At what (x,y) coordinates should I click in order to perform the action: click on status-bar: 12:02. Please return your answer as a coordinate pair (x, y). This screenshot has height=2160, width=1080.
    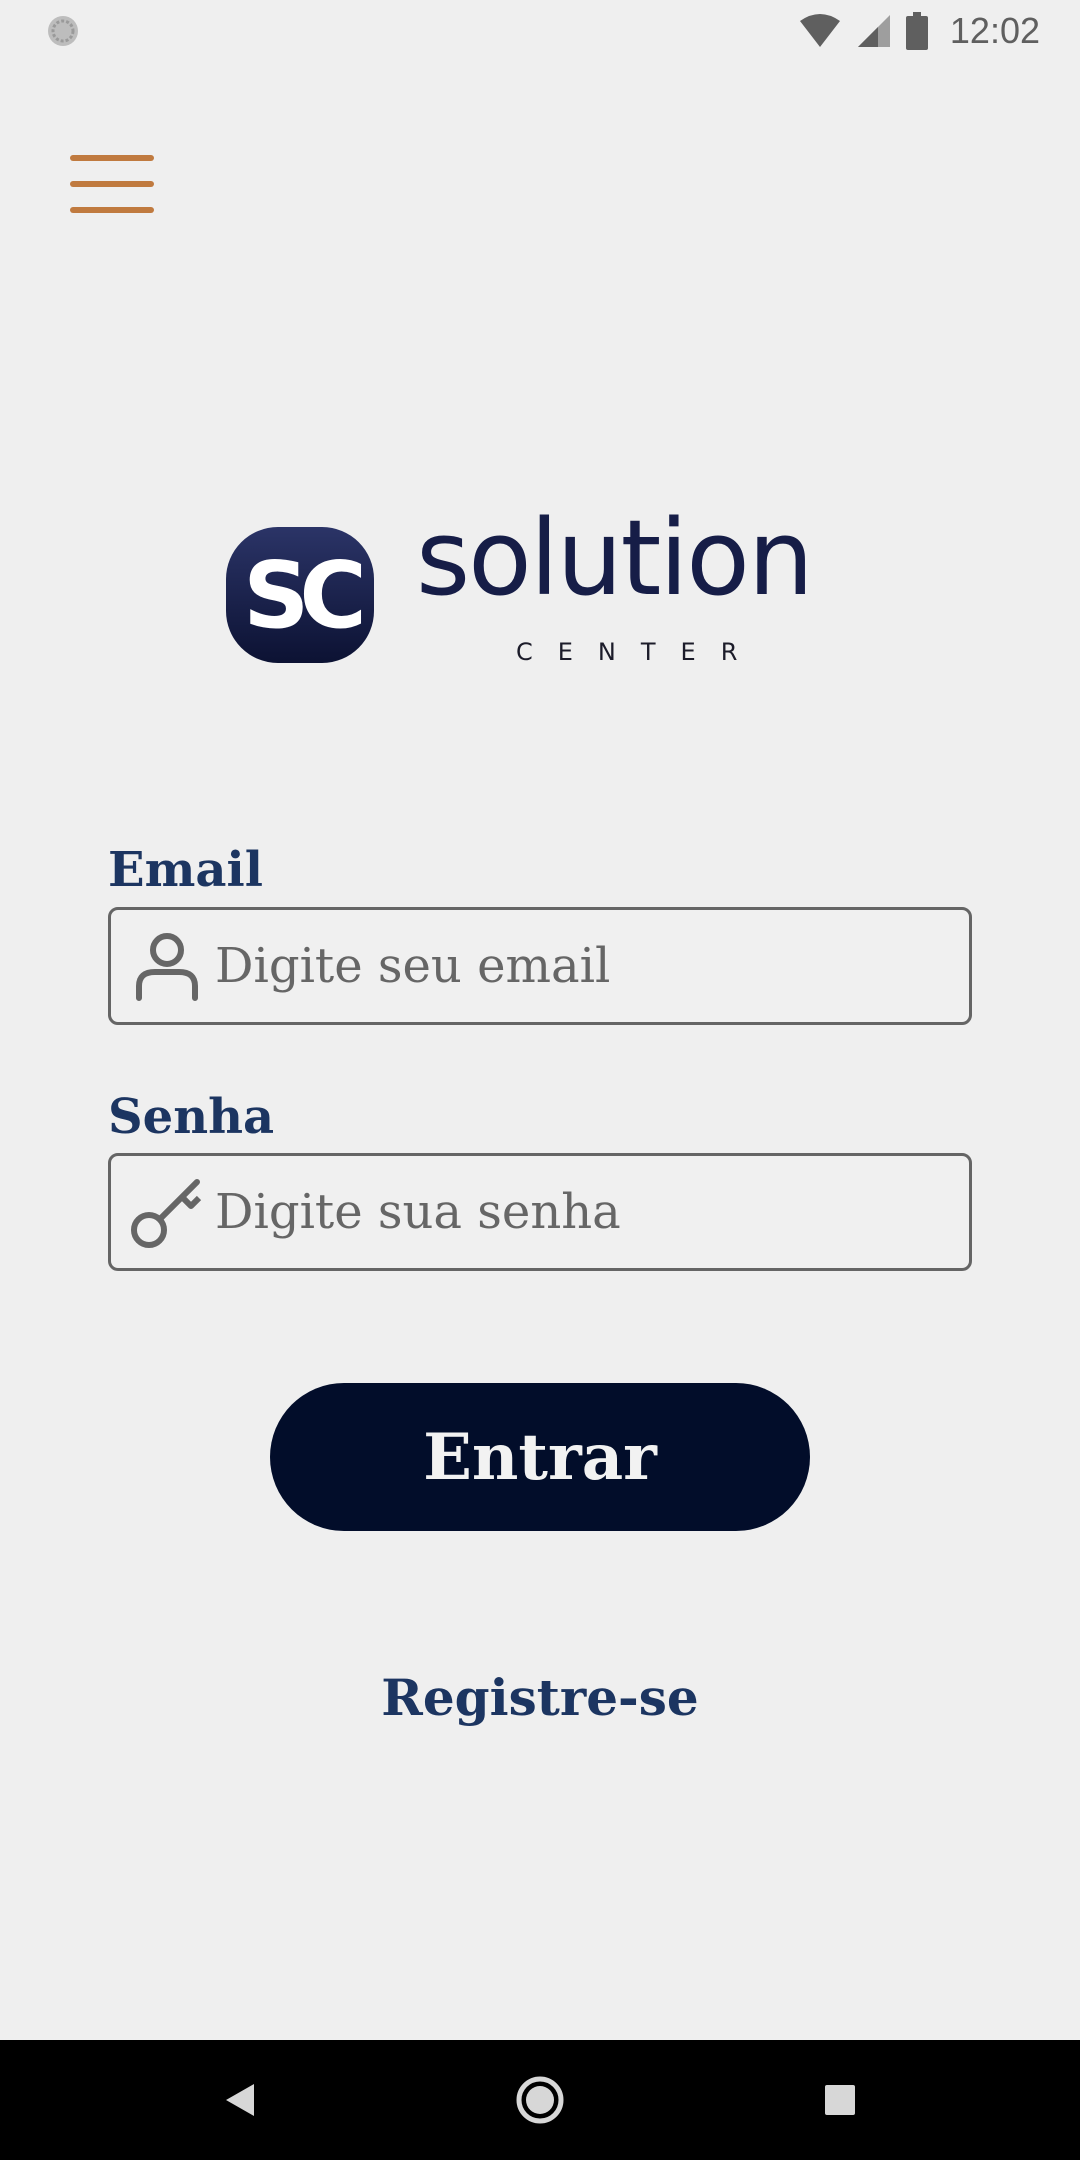
    Looking at the image, I should click on (540, 31).